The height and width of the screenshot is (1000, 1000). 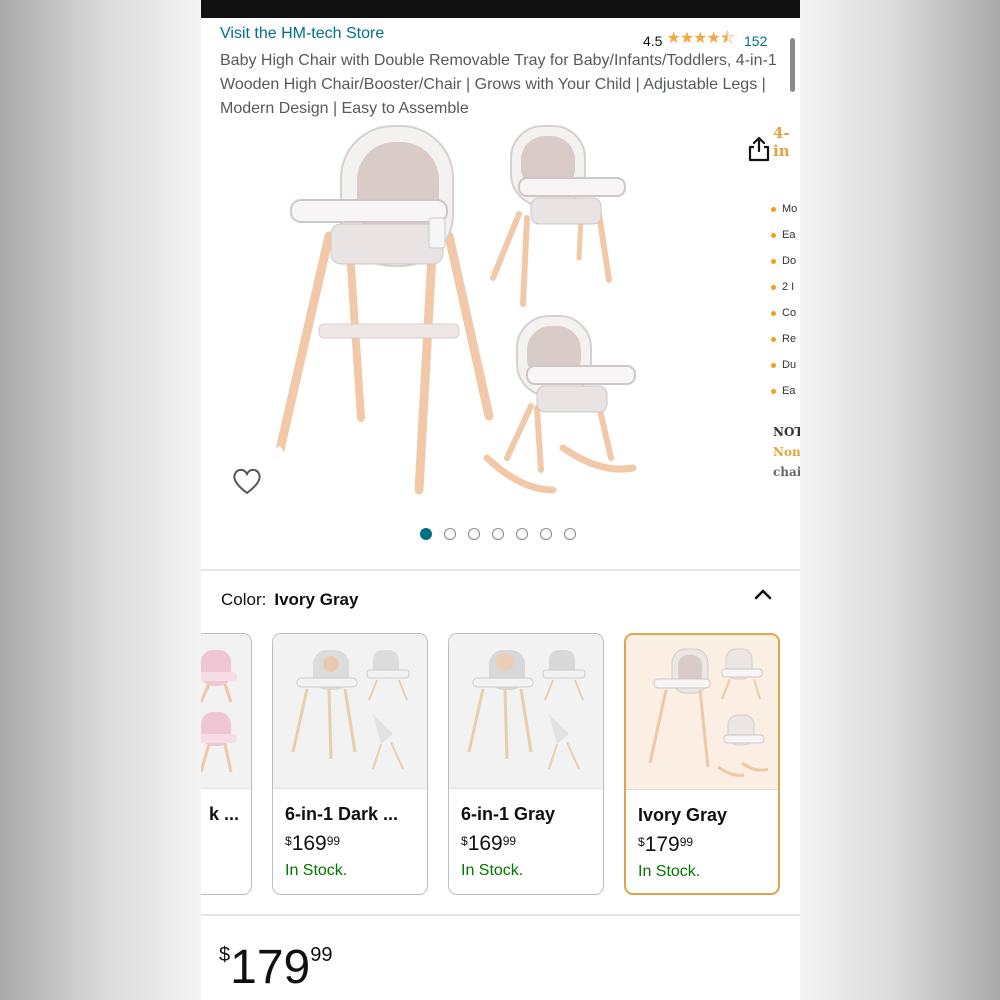 What do you see at coordinates (653, 40) in the screenshot?
I see `rating-value: 4.5` at bounding box center [653, 40].